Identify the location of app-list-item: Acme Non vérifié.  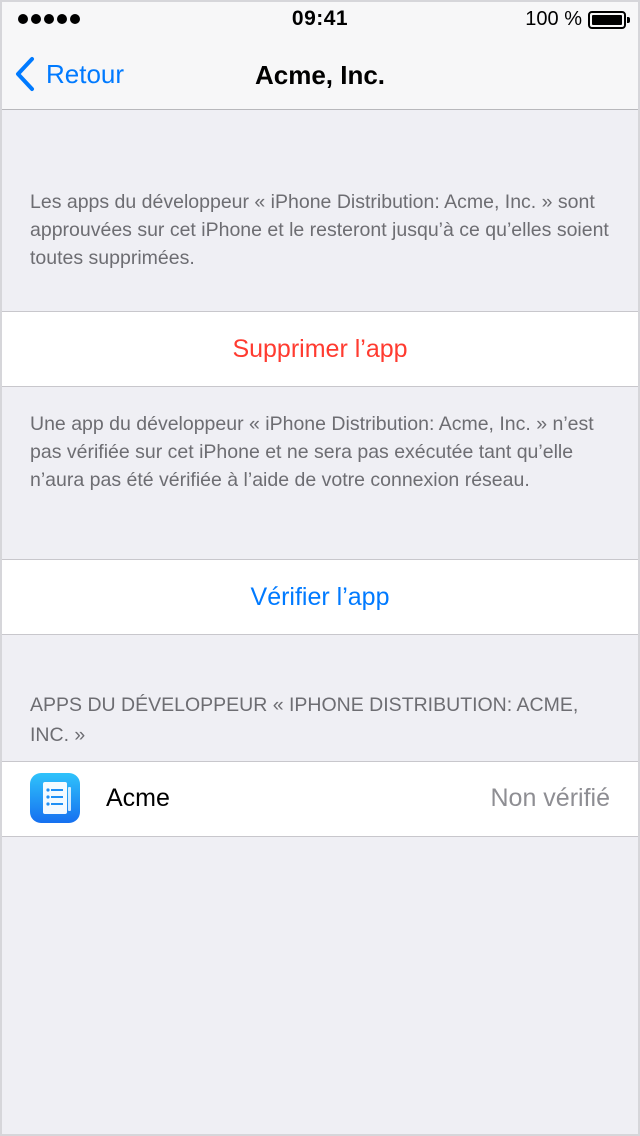
(320, 799).